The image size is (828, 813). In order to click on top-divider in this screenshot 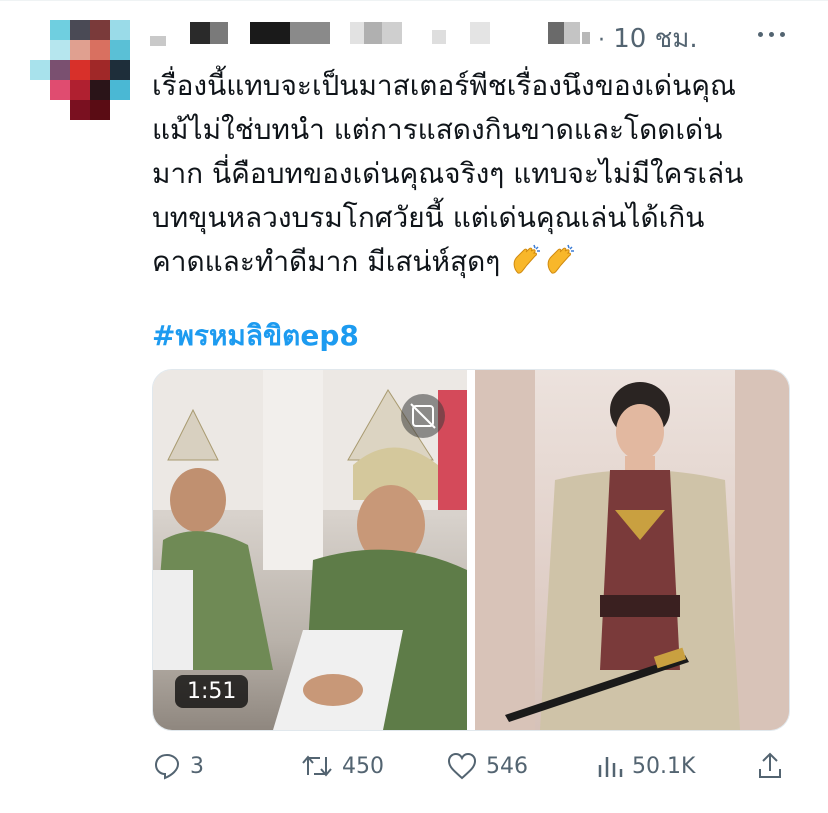, I will do `click(414, 0)`.